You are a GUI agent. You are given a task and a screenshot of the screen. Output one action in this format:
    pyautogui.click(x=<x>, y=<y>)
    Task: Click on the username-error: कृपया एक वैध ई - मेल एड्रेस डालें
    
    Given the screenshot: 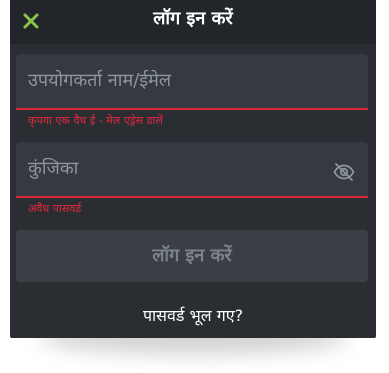 What is the action you would take?
    pyautogui.click(x=95, y=120)
    